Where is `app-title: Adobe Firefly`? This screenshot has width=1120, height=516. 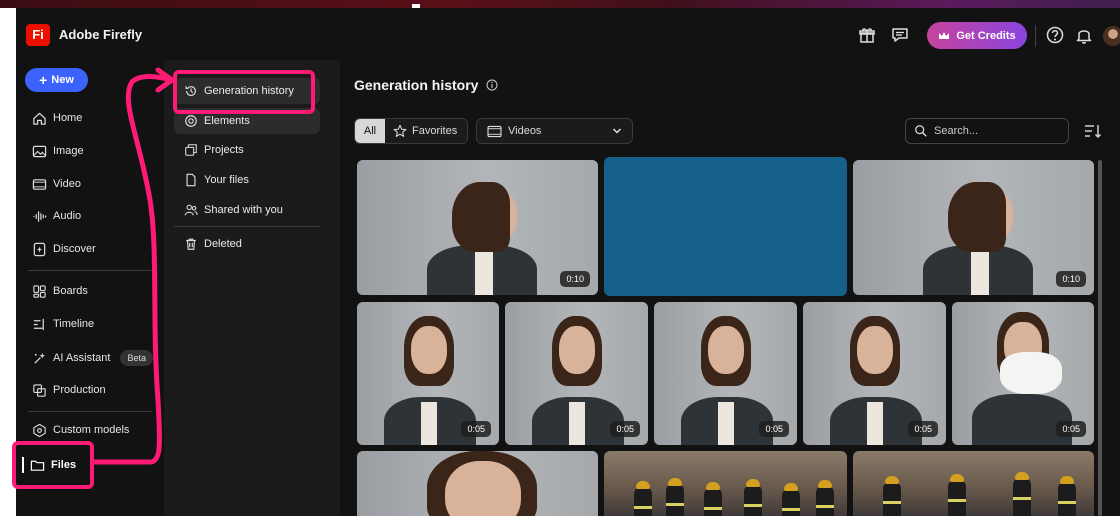
app-title: Adobe Firefly is located at coordinates (100, 34).